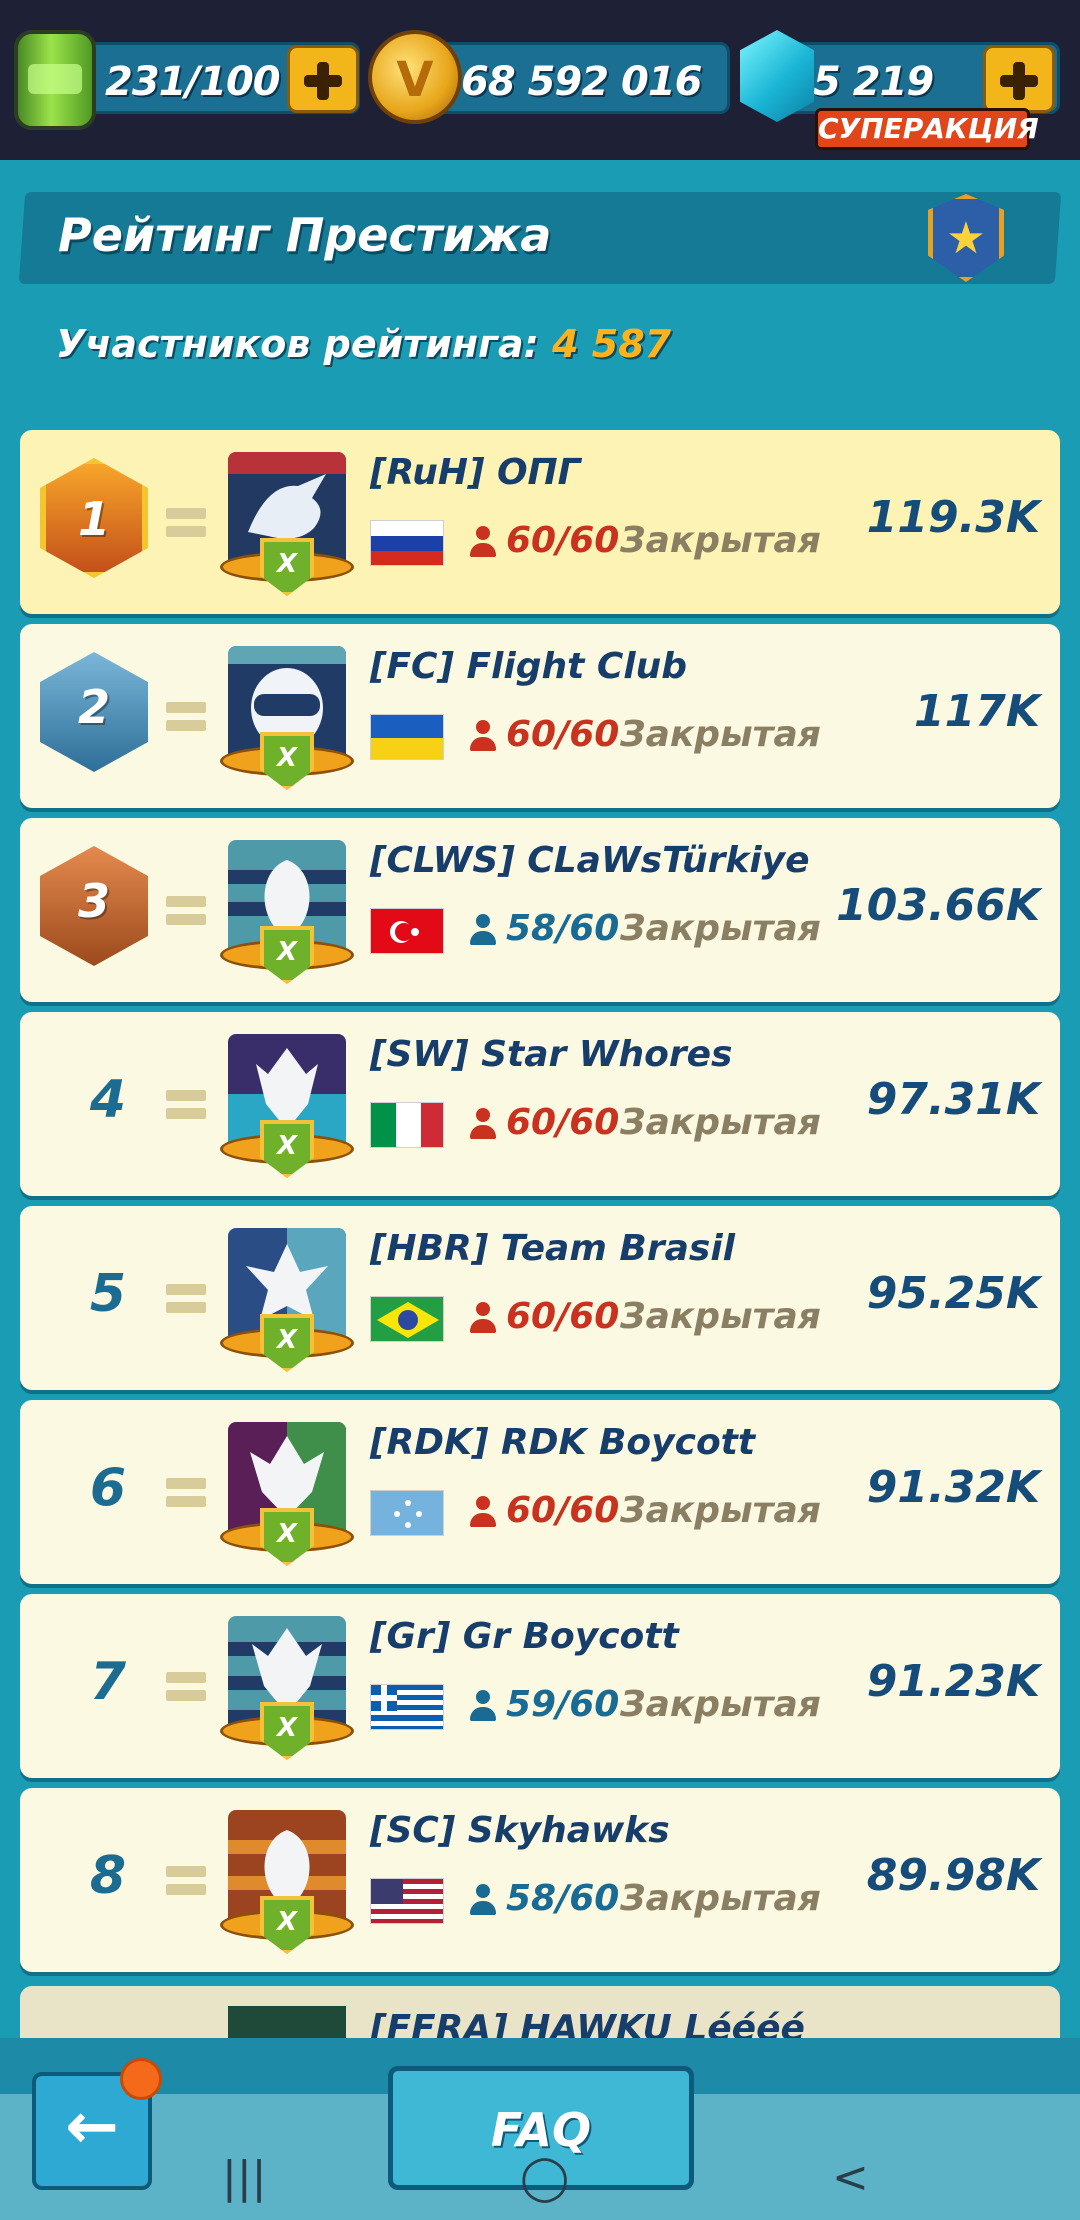 The width and height of the screenshot is (1080, 2220). I want to click on notification-dot, so click(141, 2079).